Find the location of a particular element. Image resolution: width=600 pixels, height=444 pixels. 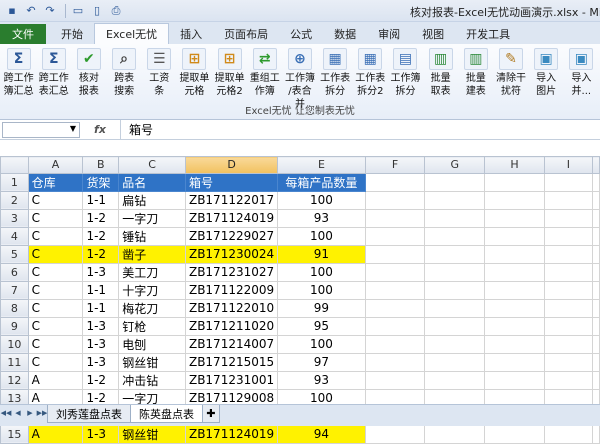

tab-file: 文件 is located at coordinates (23, 34).